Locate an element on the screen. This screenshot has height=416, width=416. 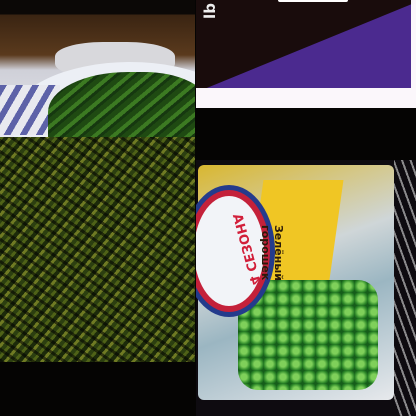
package-text: lb is located at coordinates (209, 11).